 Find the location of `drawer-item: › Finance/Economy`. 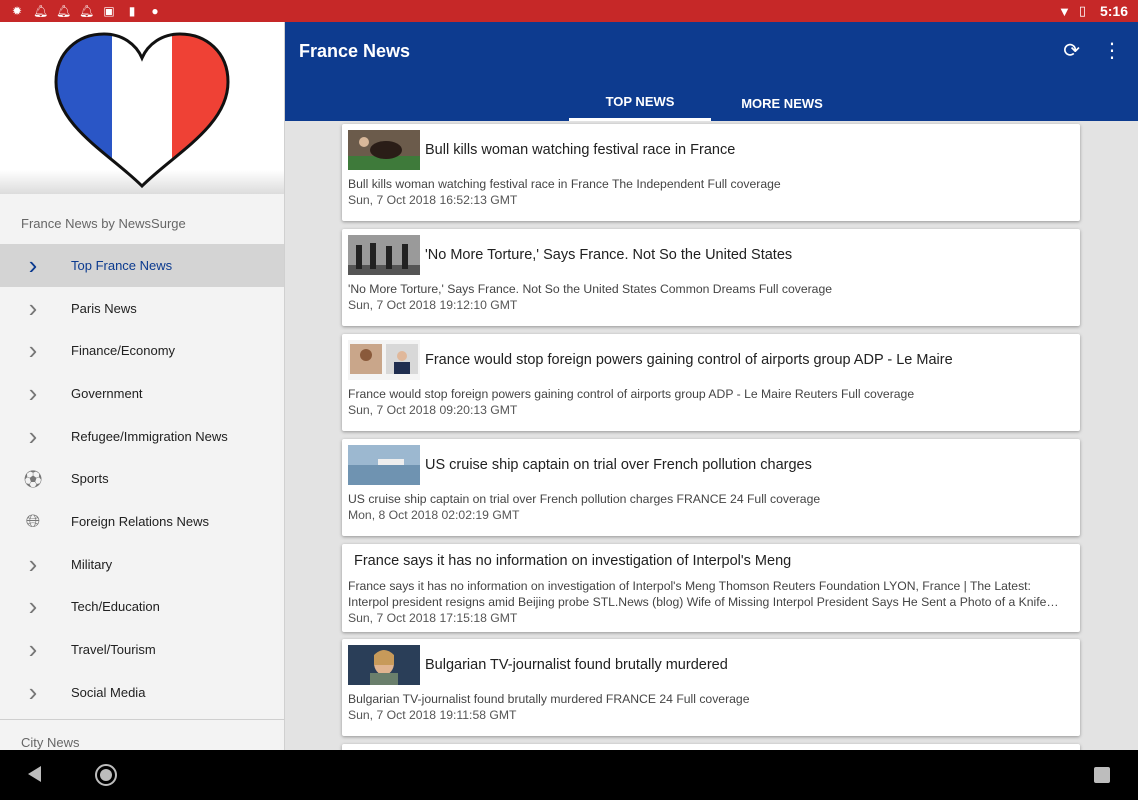

drawer-item: › Finance/Economy is located at coordinates (142, 350).